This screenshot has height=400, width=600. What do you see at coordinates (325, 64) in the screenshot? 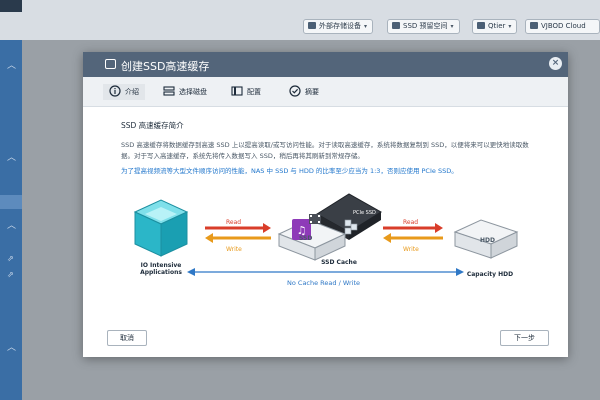
I see `dialog-titlebar: 创建SSD高速缓存 ×` at bounding box center [325, 64].